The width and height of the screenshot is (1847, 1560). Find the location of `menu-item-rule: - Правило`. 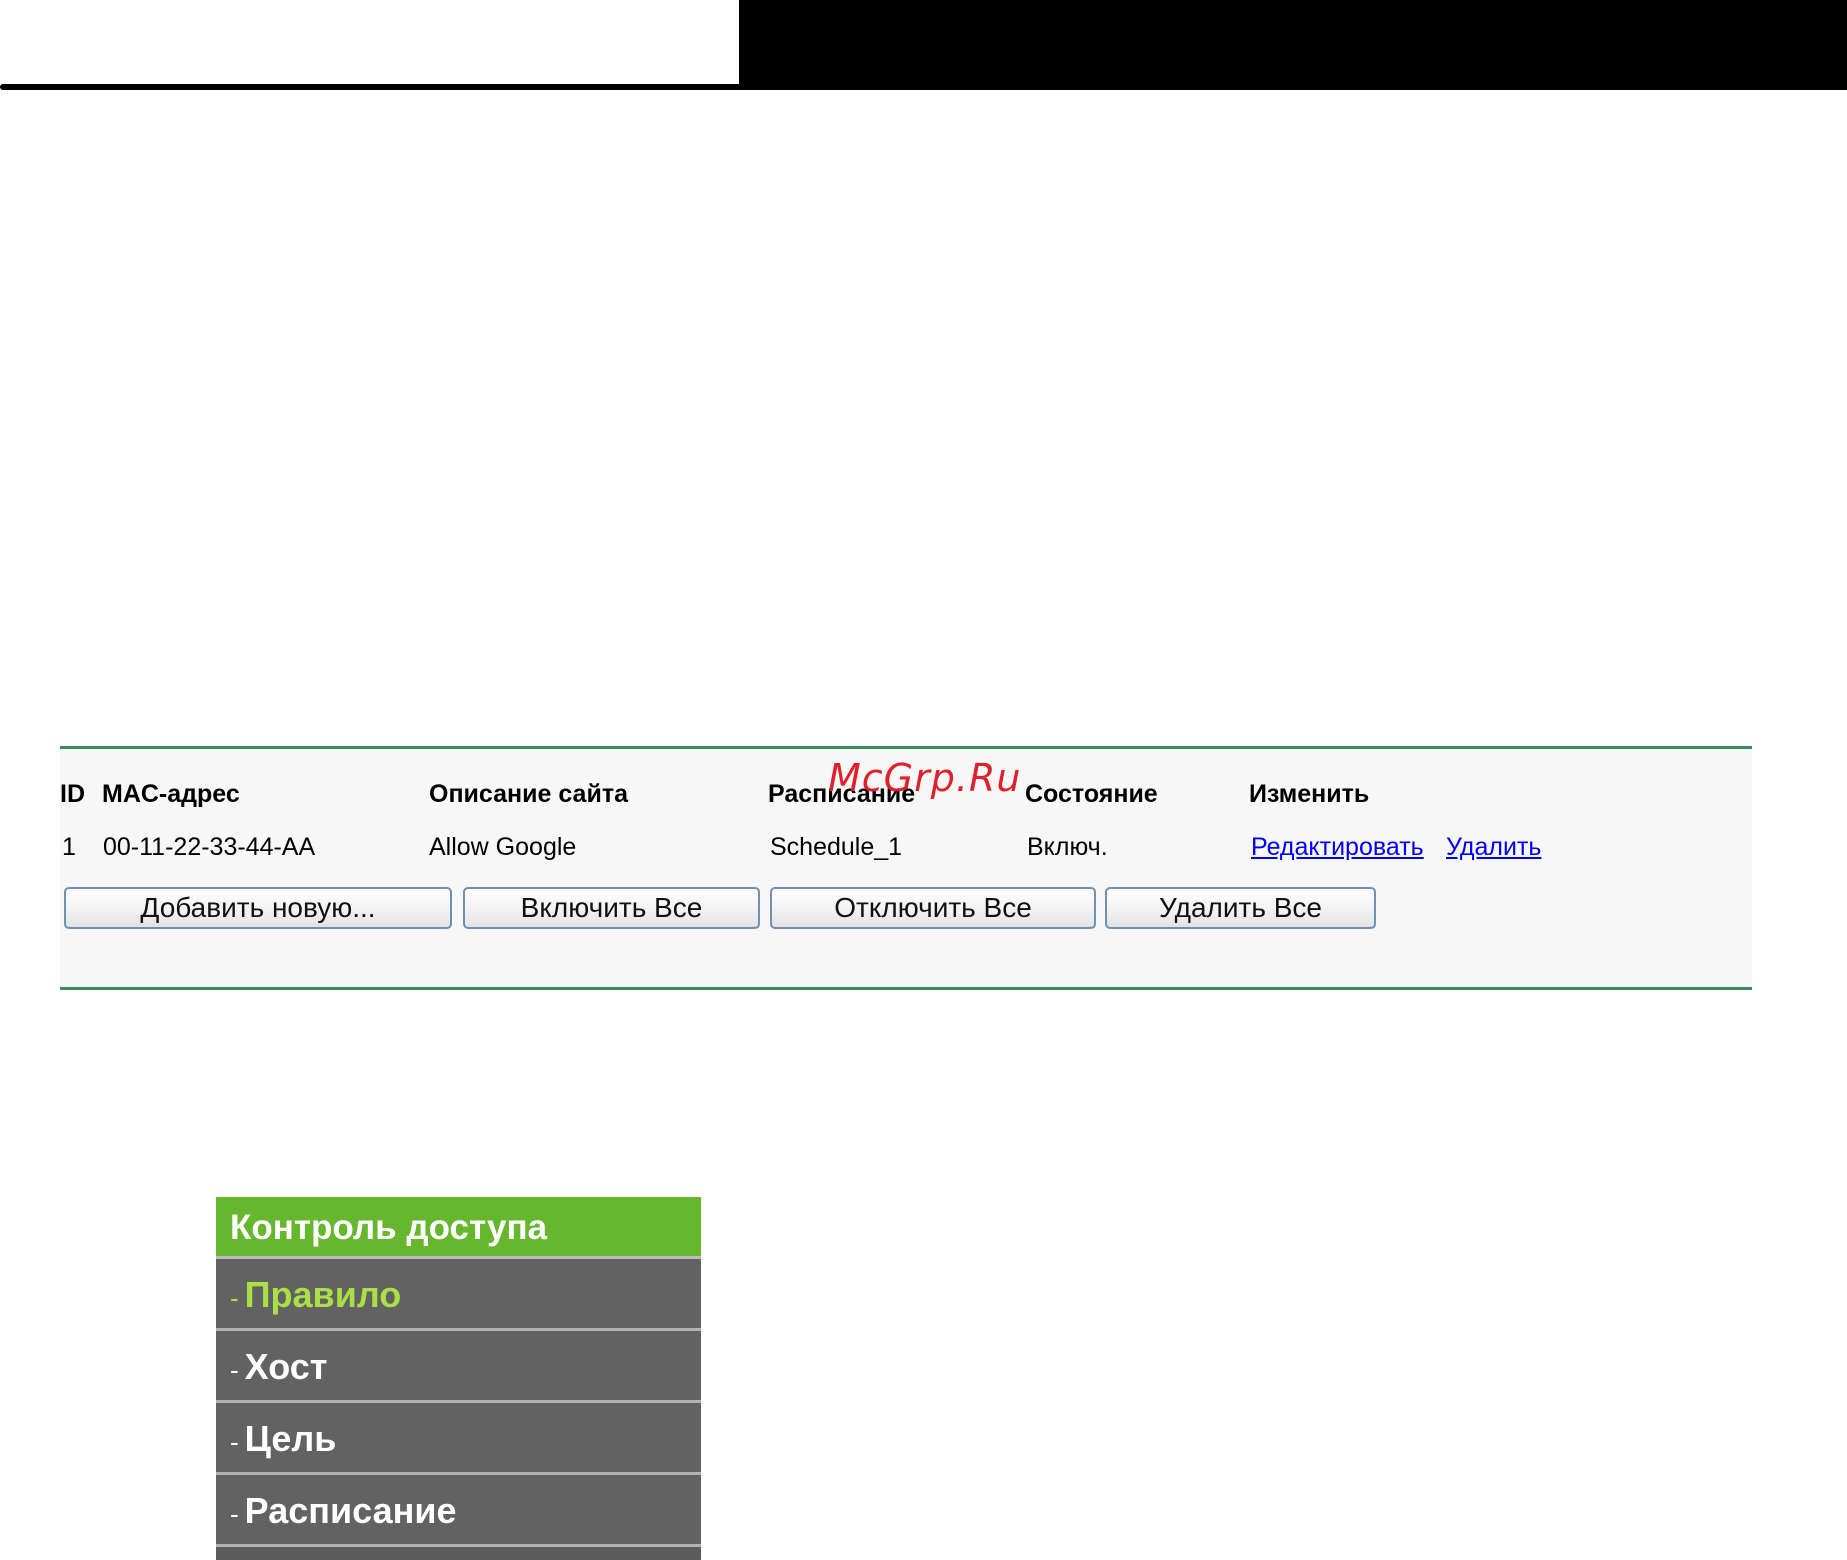

menu-item-rule: - Правило is located at coordinates (458, 1295).